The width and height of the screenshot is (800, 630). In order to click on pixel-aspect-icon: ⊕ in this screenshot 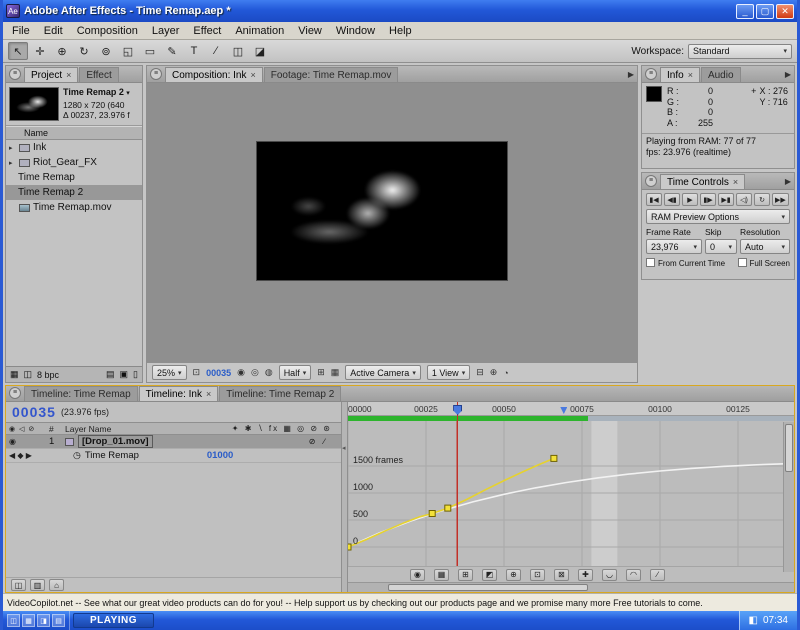, I will do `click(494, 372)`.